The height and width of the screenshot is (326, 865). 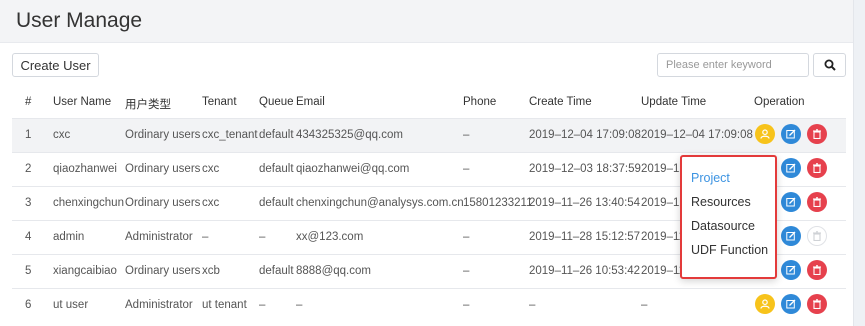 I want to click on cell-user-name: xiangcaibiao, so click(x=85, y=271).